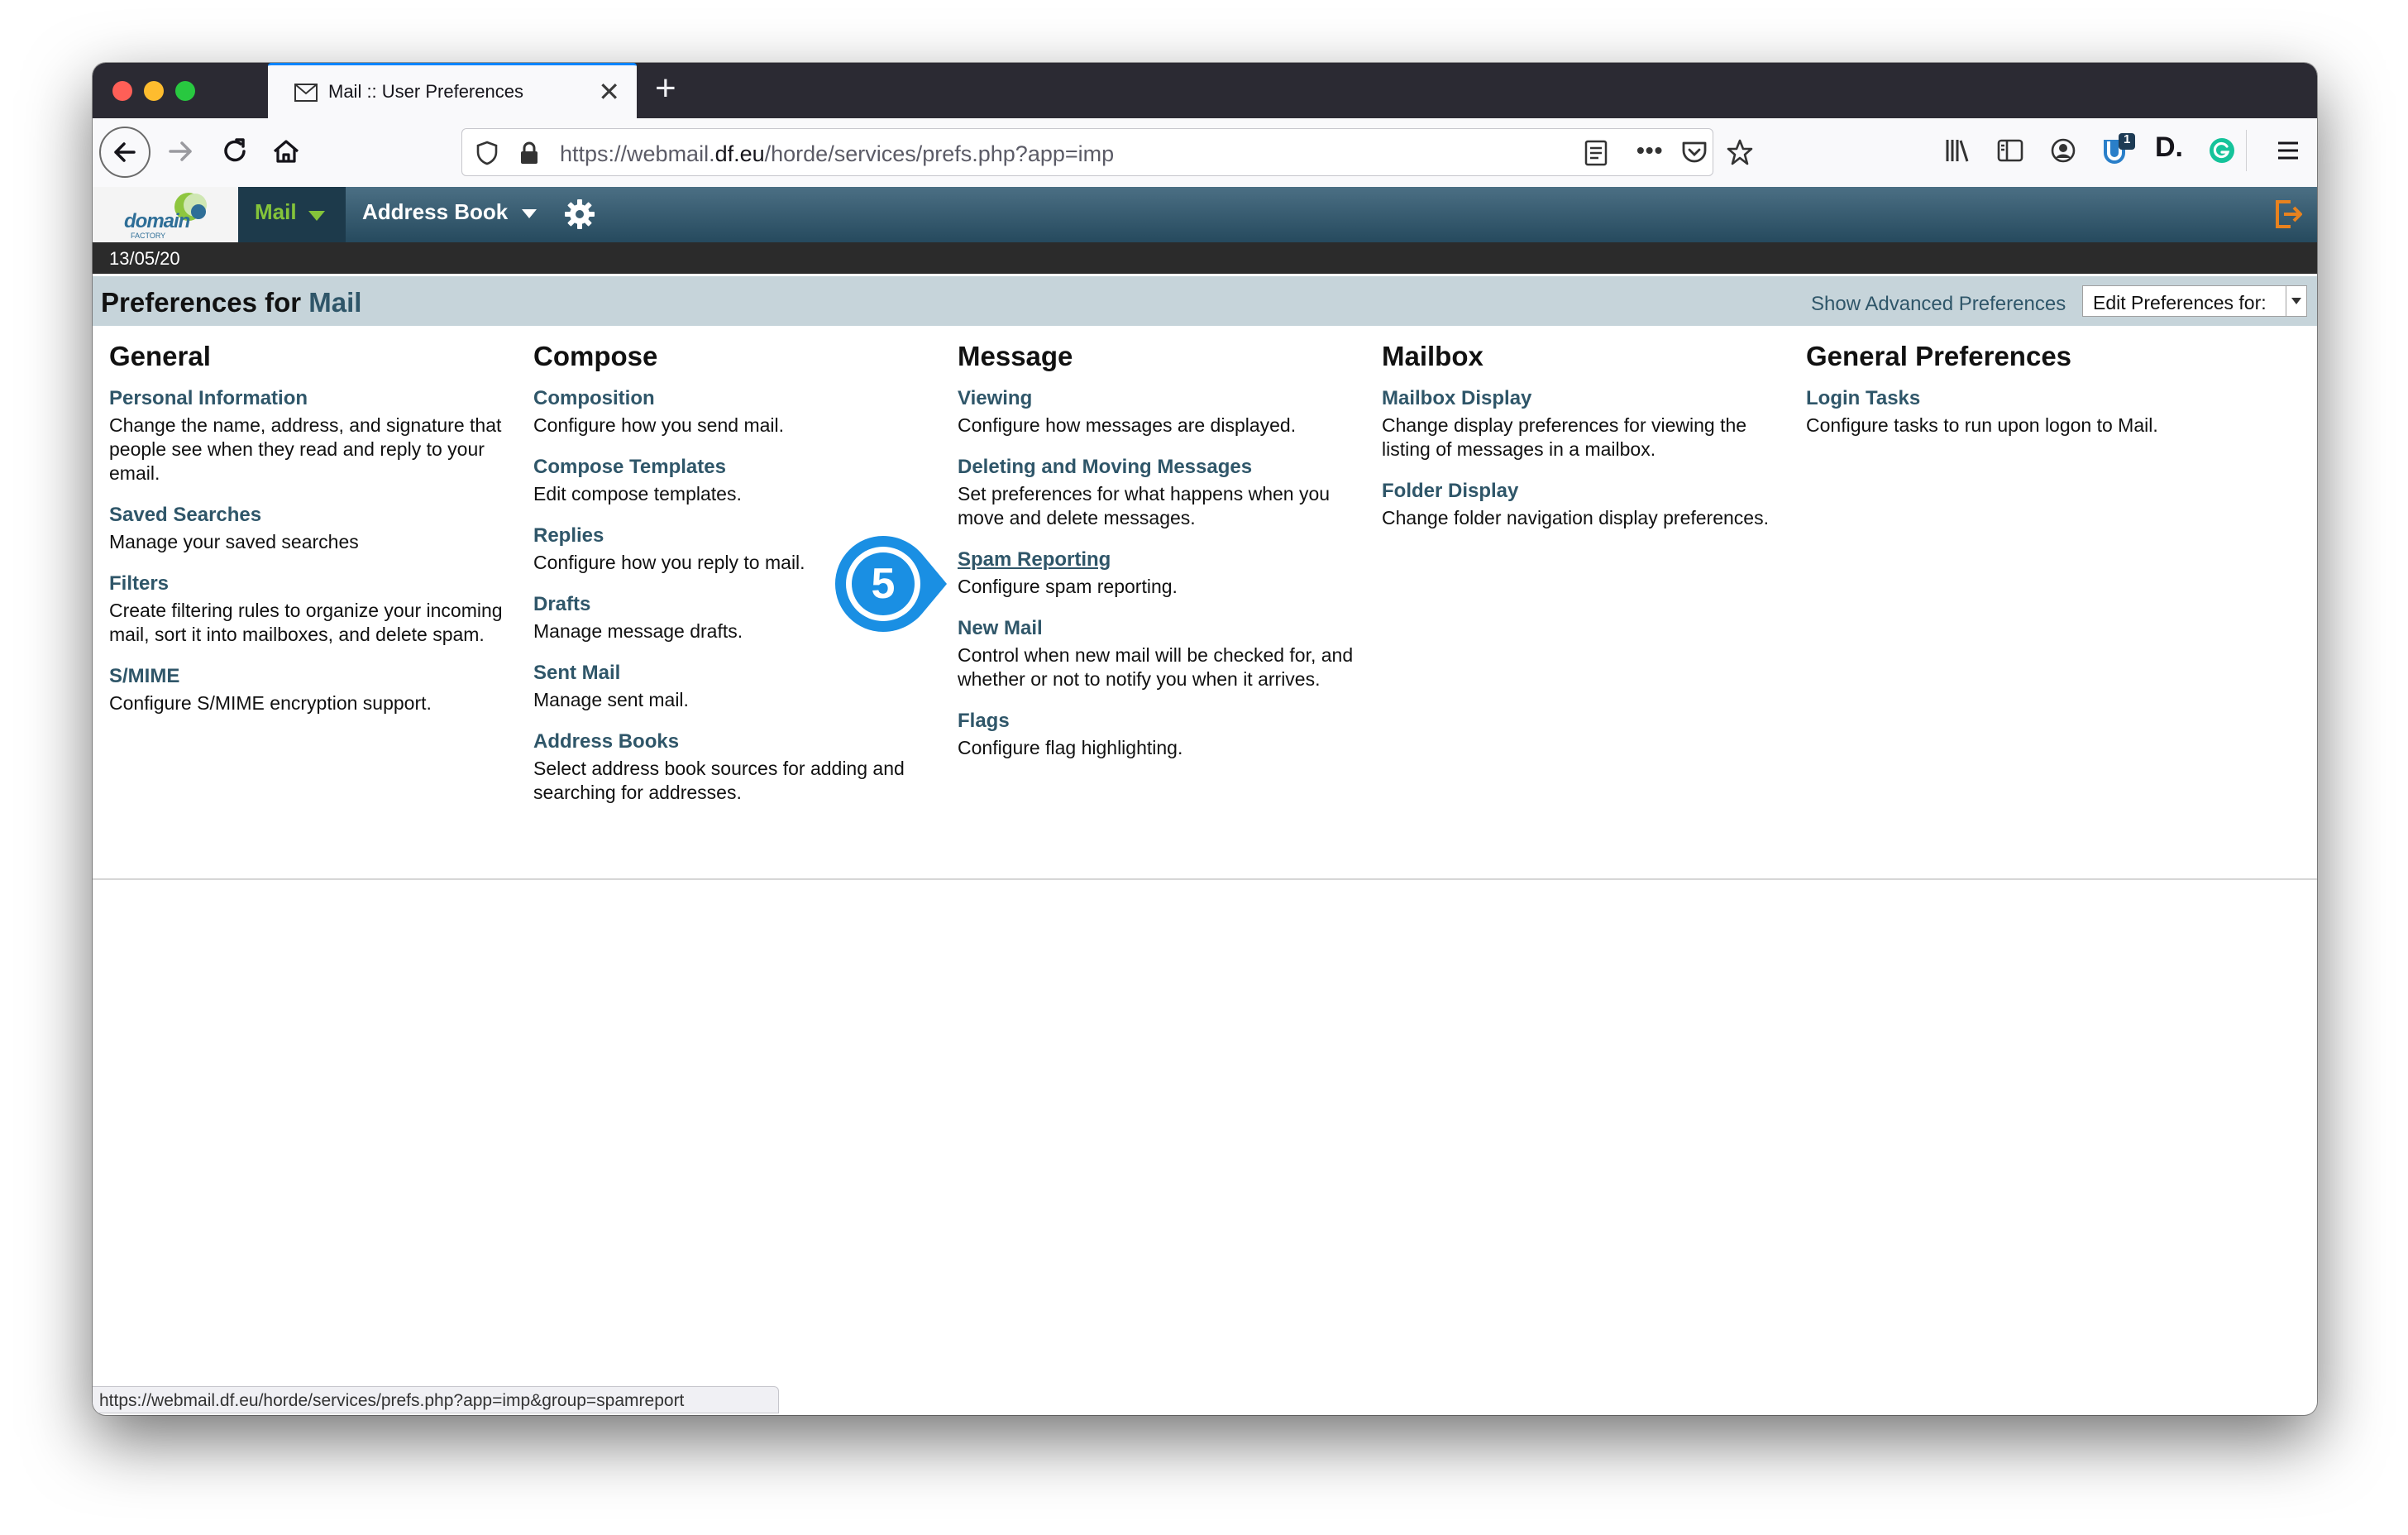 This screenshot has height=1535, width=2408. What do you see at coordinates (1957, 152) in the screenshot?
I see `library-icon` at bounding box center [1957, 152].